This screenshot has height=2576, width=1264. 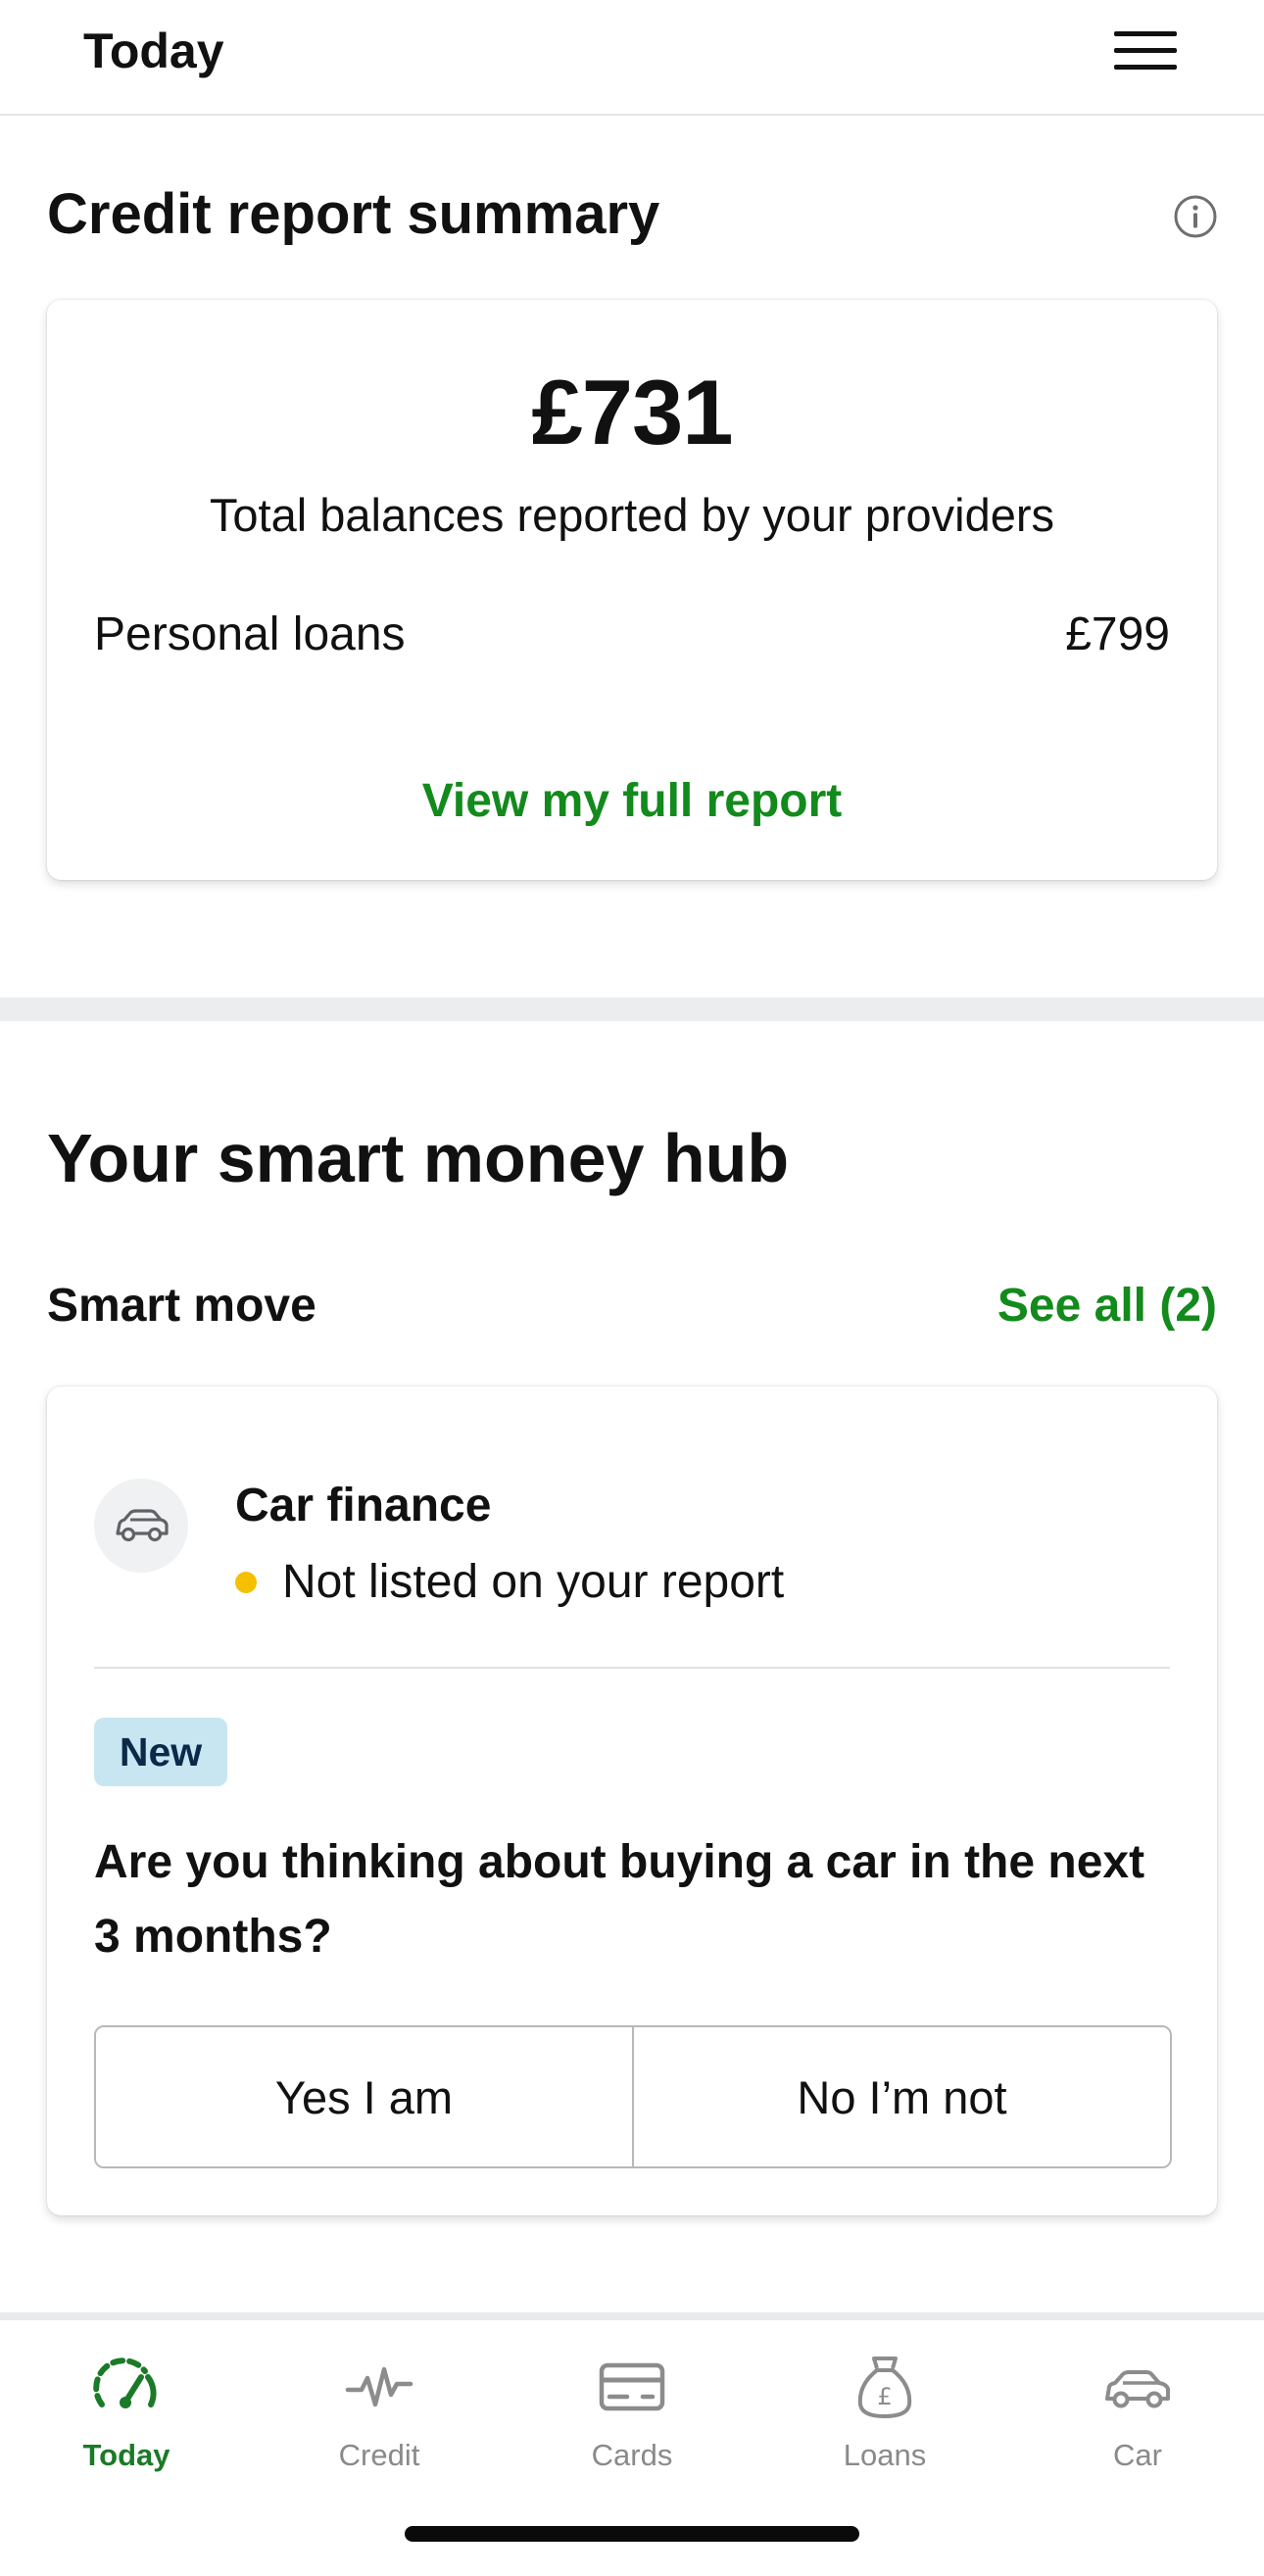 I want to click on section-divider, so click(x=632, y=1009).